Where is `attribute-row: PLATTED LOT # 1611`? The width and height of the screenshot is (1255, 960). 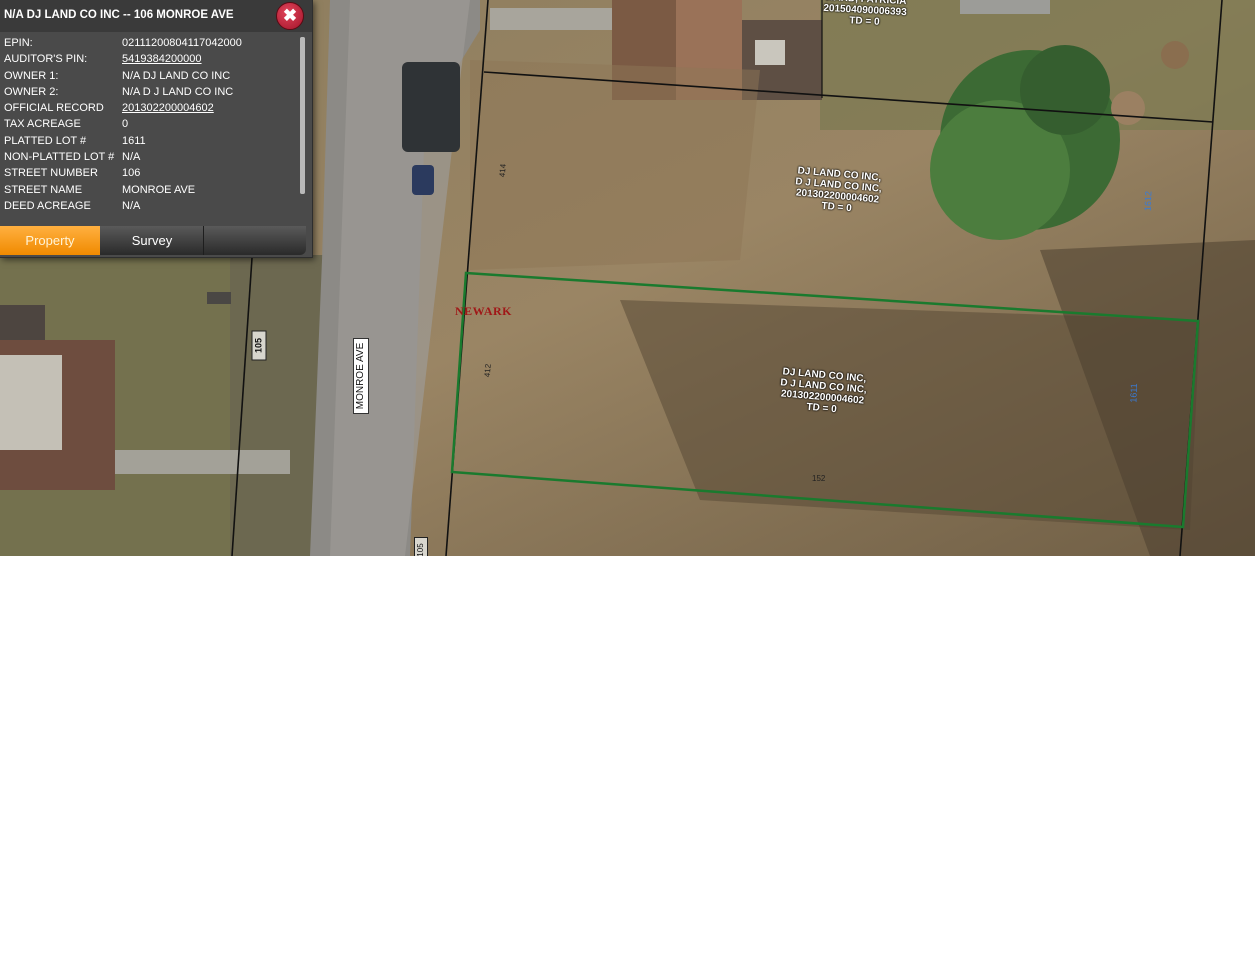 attribute-row: PLATTED LOT # 1611 is located at coordinates (150, 141).